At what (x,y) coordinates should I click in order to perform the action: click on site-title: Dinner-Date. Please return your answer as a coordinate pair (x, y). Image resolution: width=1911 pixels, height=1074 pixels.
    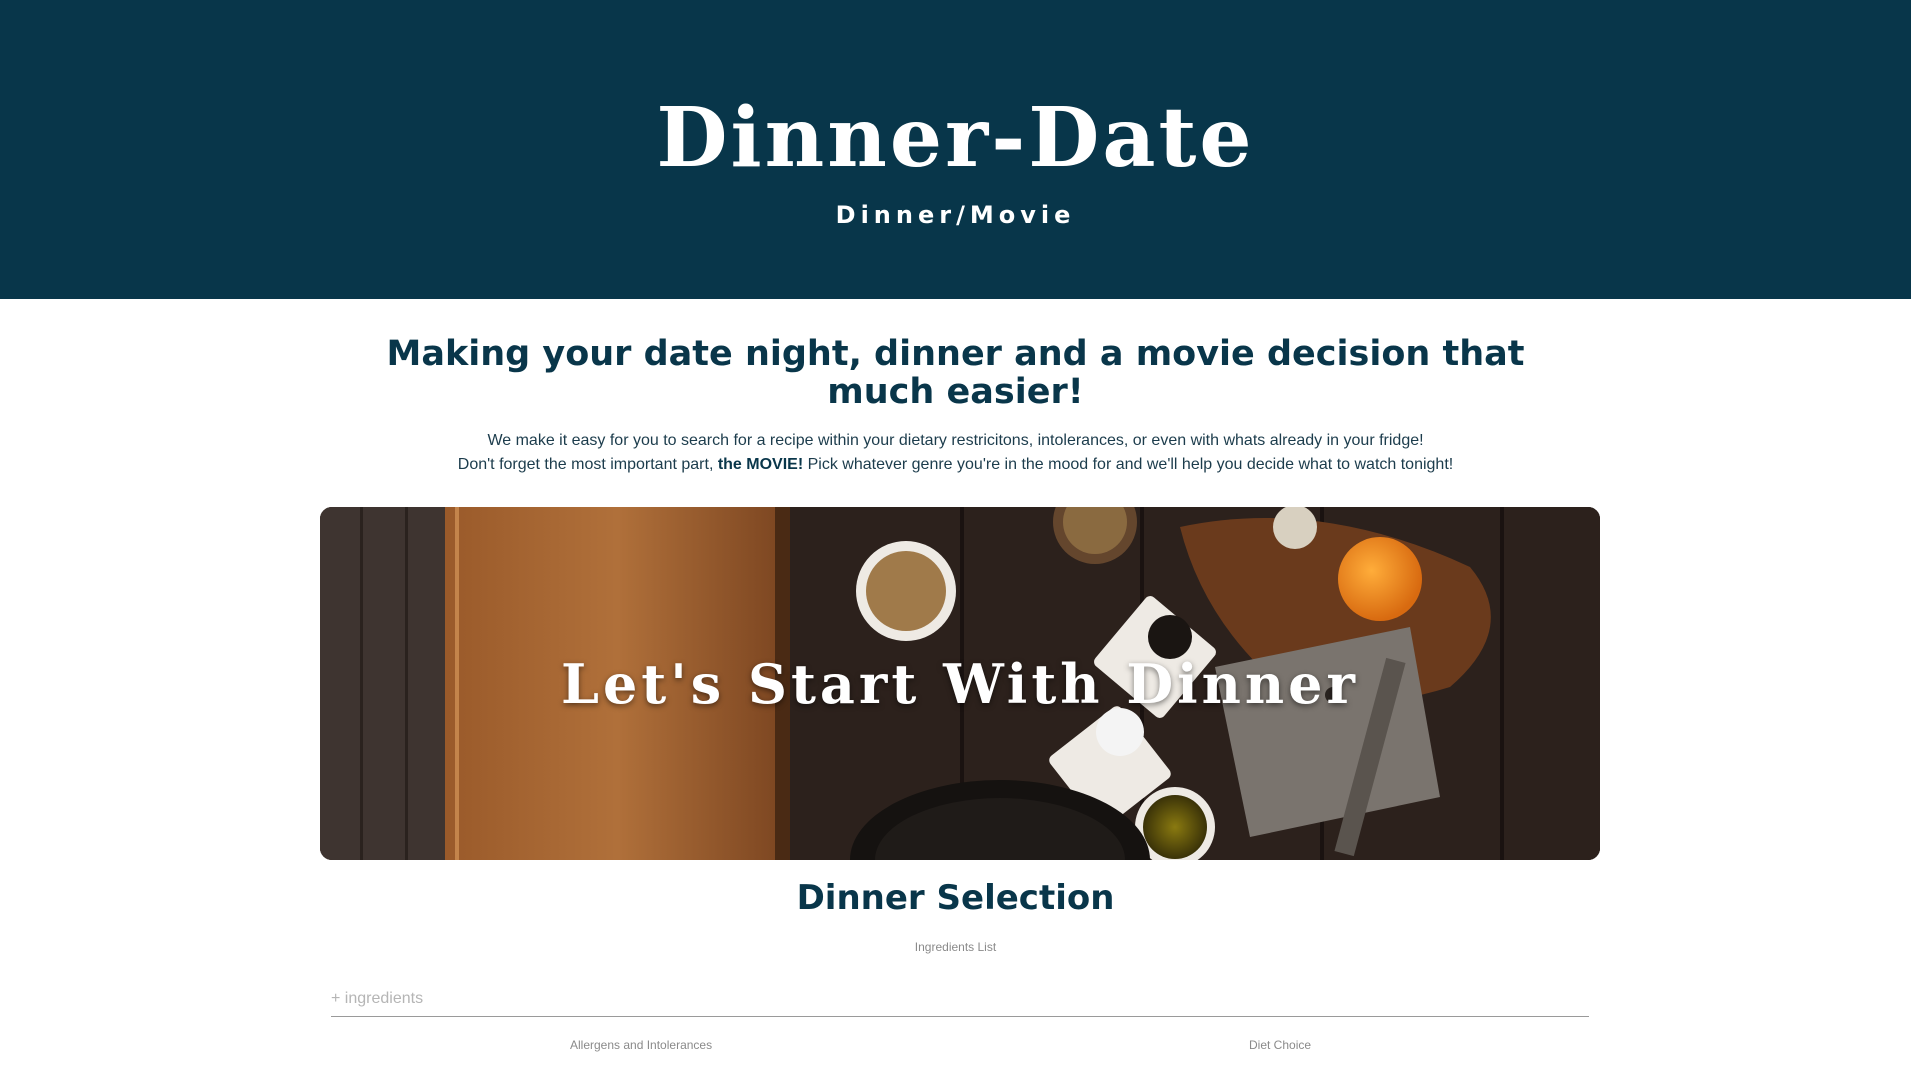
    Looking at the image, I should click on (955, 138).